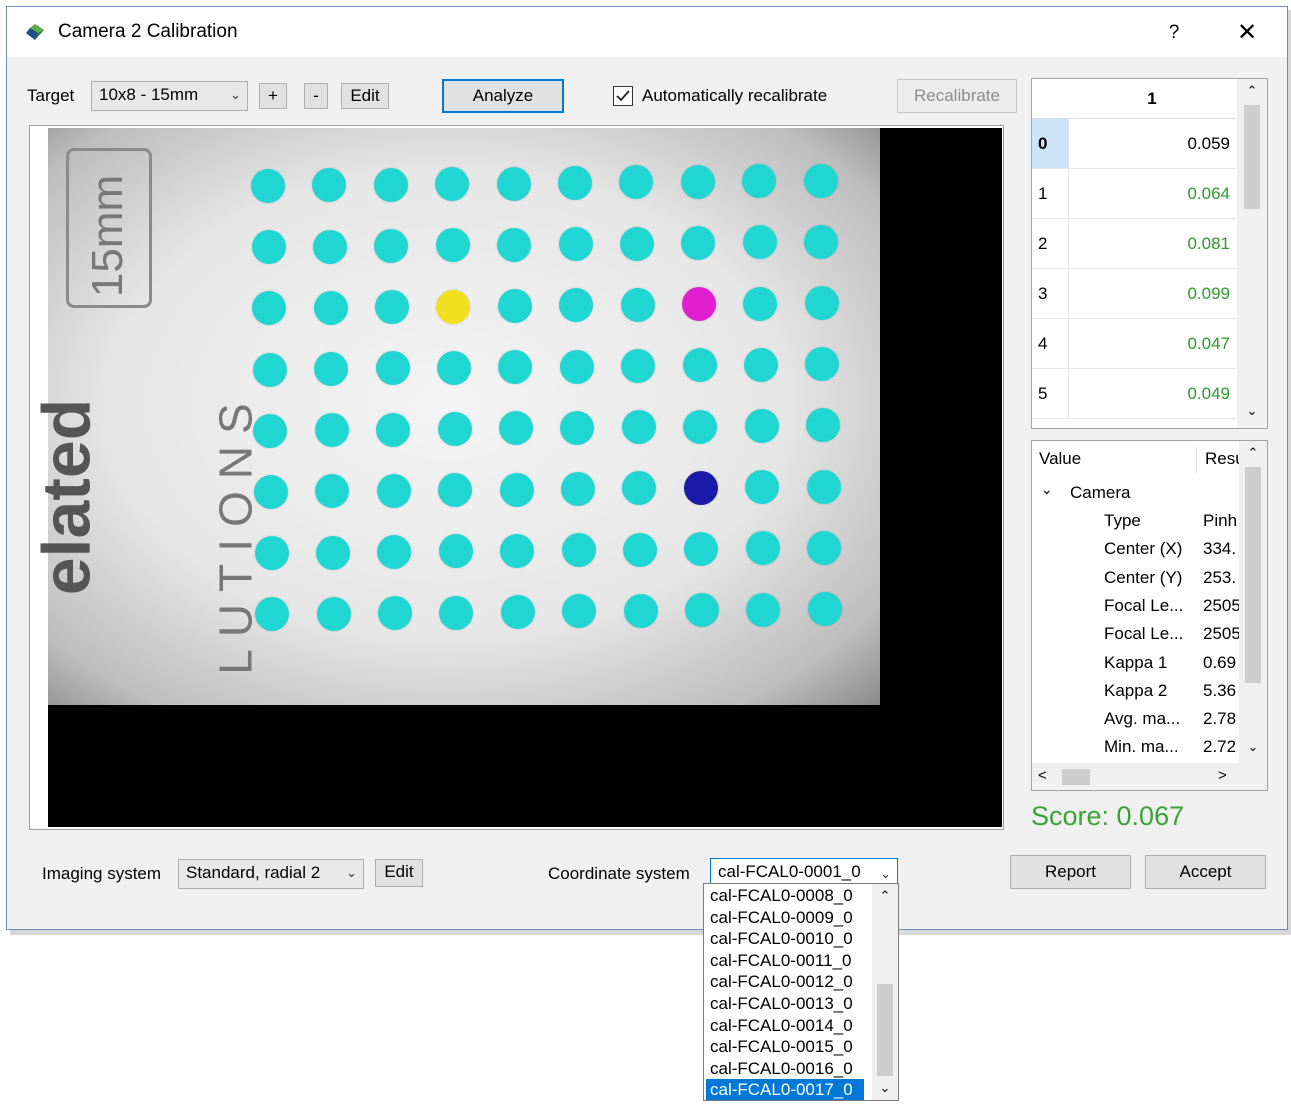 The width and height of the screenshot is (1291, 1107). I want to click on grid-cell: 0.047, so click(1152, 344).